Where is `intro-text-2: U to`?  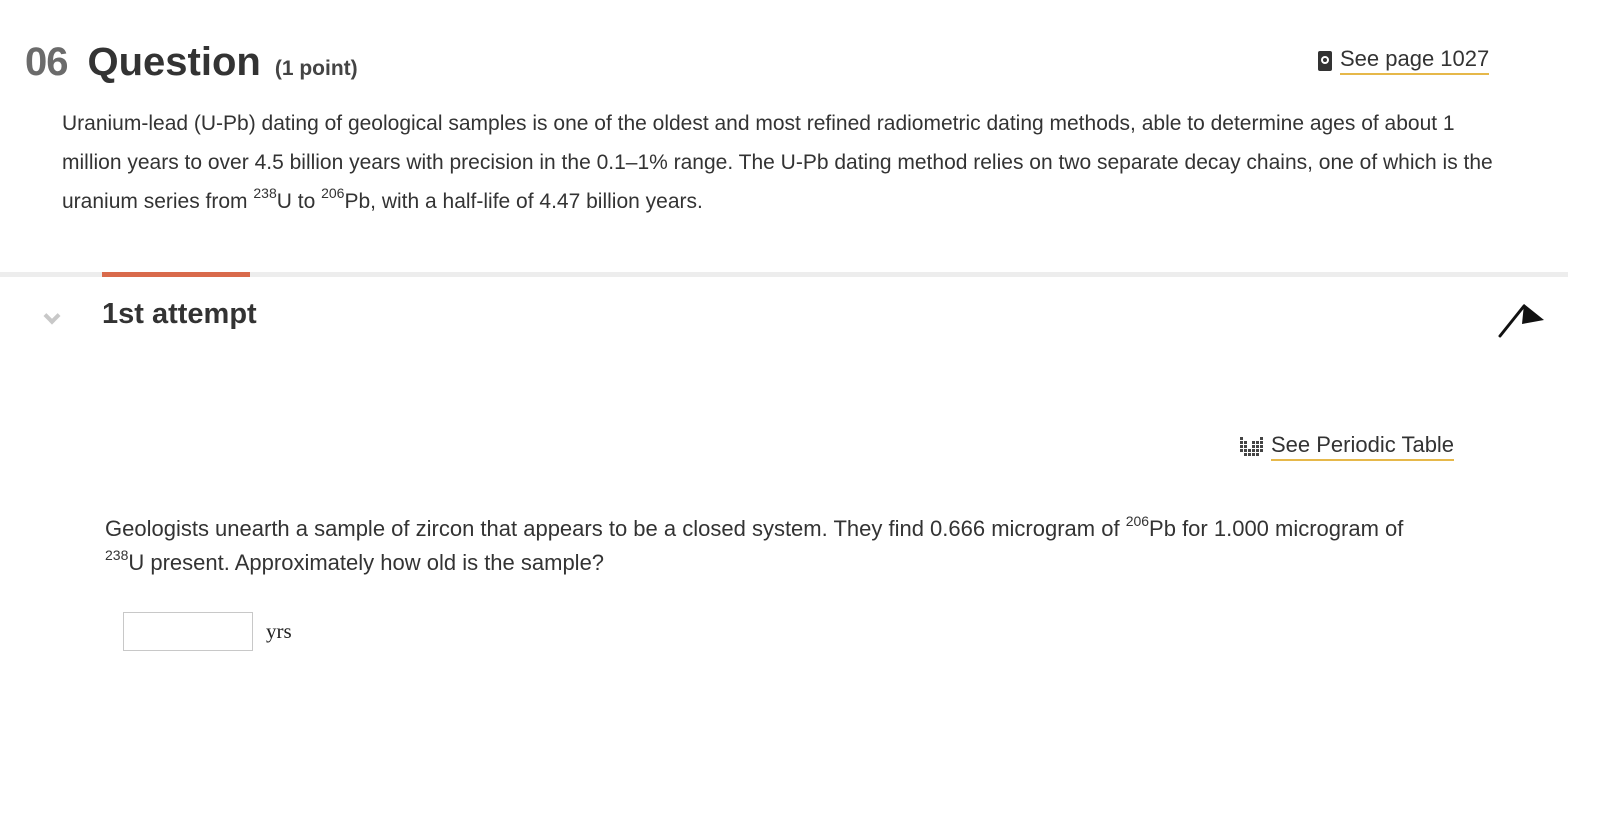
intro-text-2: U to is located at coordinates (299, 201).